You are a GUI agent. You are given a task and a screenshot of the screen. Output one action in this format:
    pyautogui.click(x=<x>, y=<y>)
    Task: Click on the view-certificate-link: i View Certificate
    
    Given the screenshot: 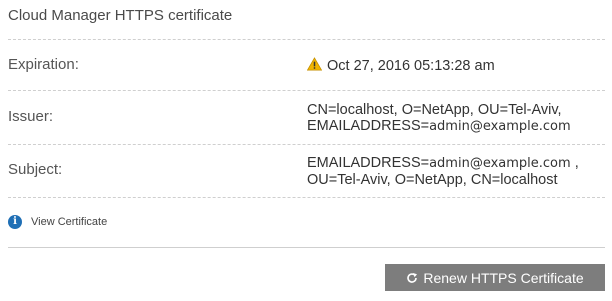 What is the action you would take?
    pyautogui.click(x=57, y=222)
    